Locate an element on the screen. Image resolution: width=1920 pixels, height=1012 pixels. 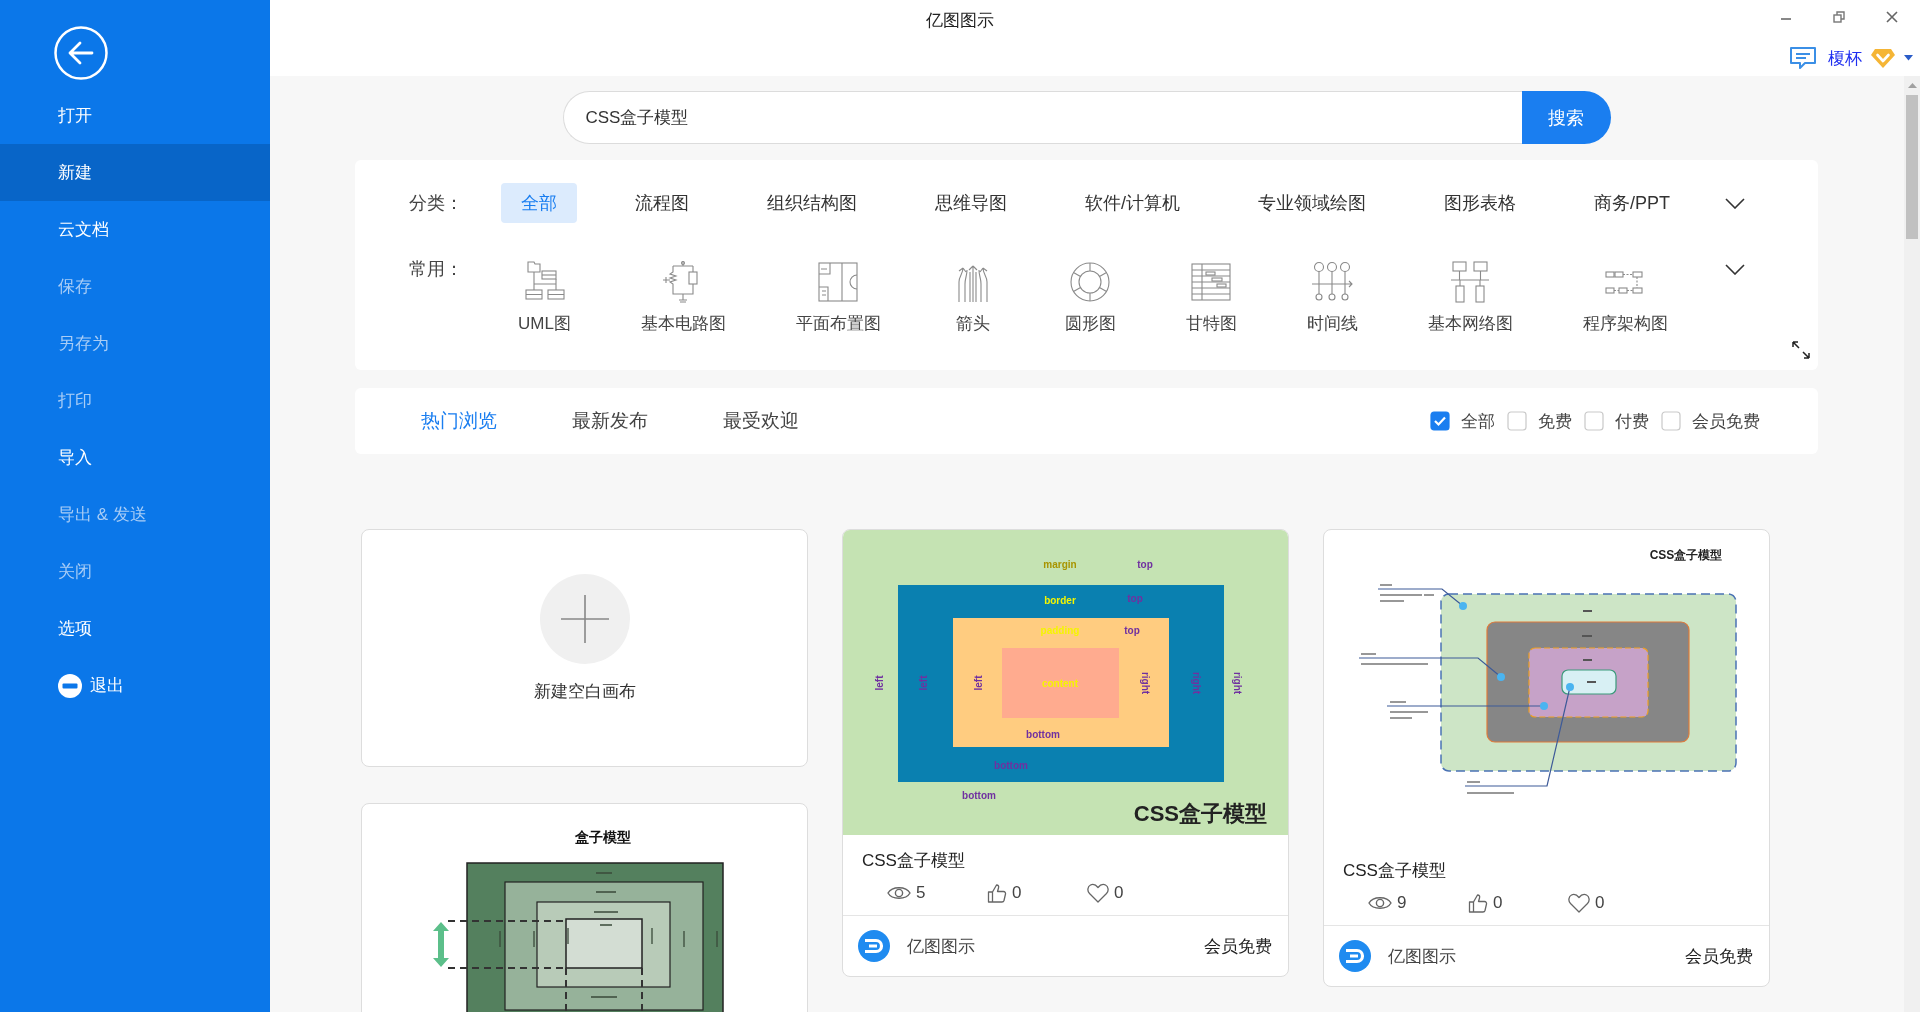
diamond-badge-icon is located at coordinates (1883, 58).